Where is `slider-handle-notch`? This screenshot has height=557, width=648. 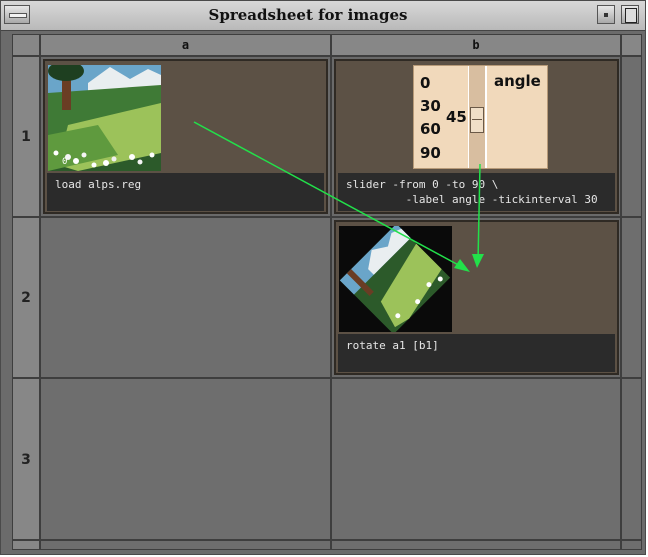
slider-handle-notch is located at coordinates (477, 119).